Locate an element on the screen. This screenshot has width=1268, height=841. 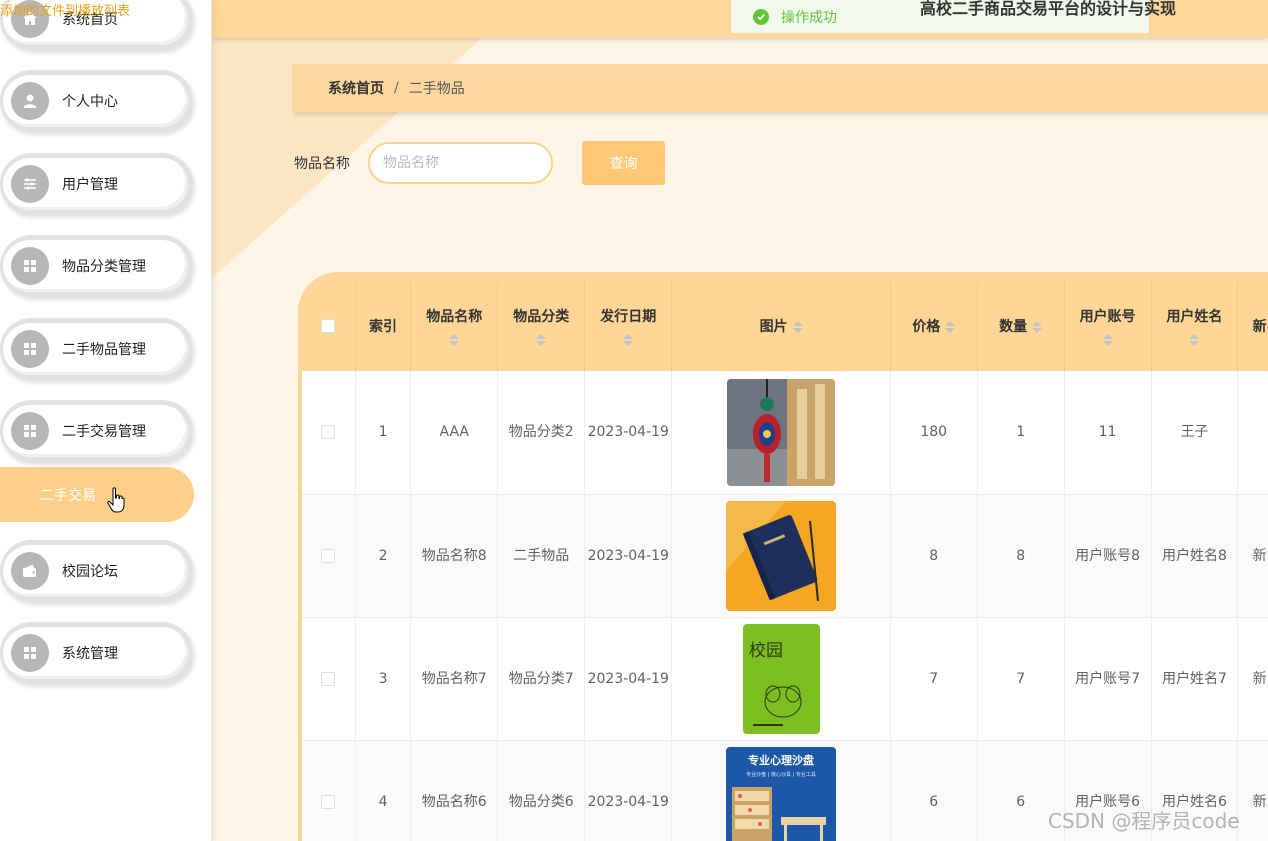
cell-index: 3 is located at coordinates (383, 679).